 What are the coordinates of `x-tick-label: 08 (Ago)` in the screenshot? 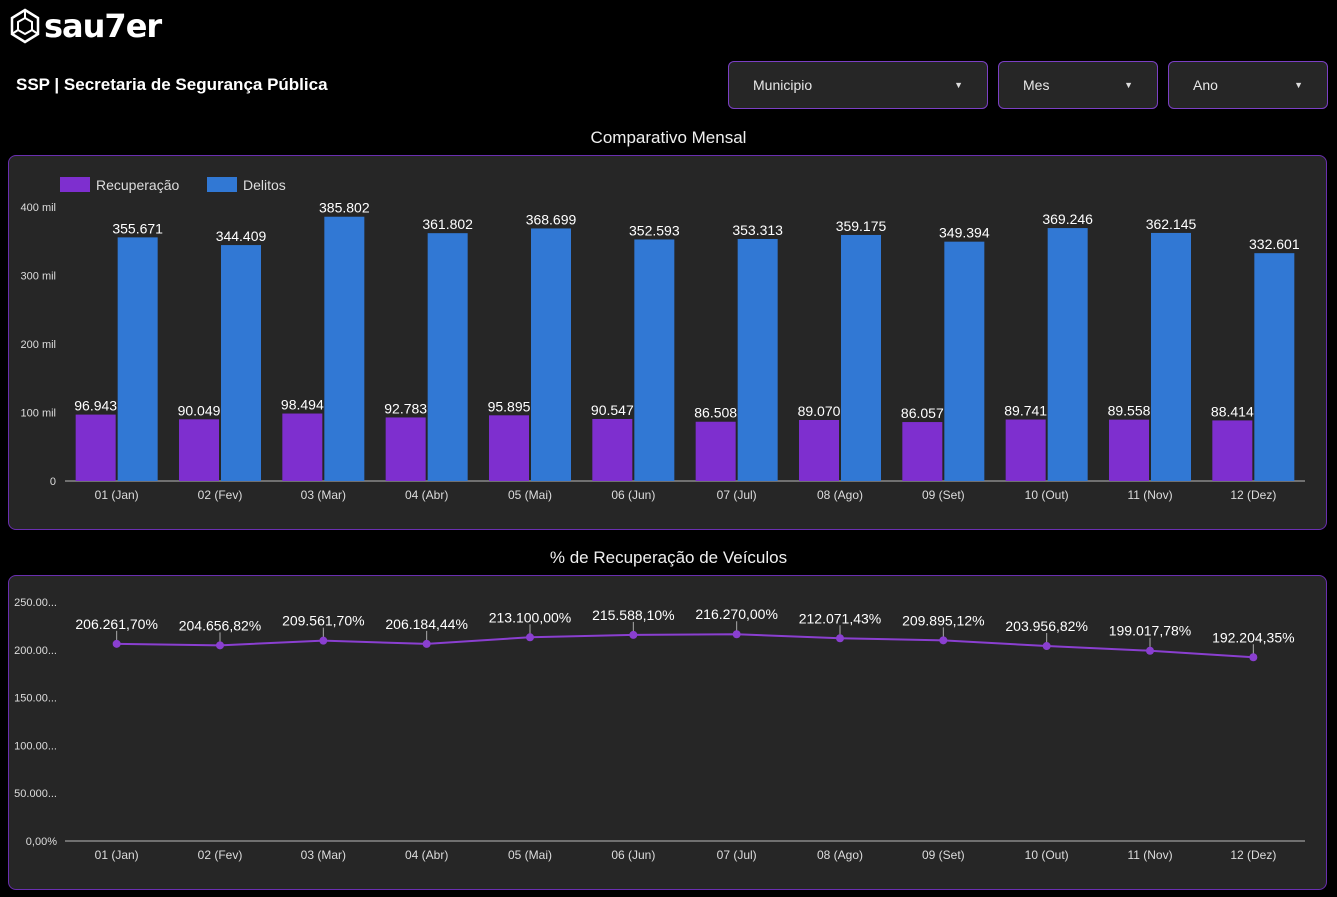 It's located at (840, 495).